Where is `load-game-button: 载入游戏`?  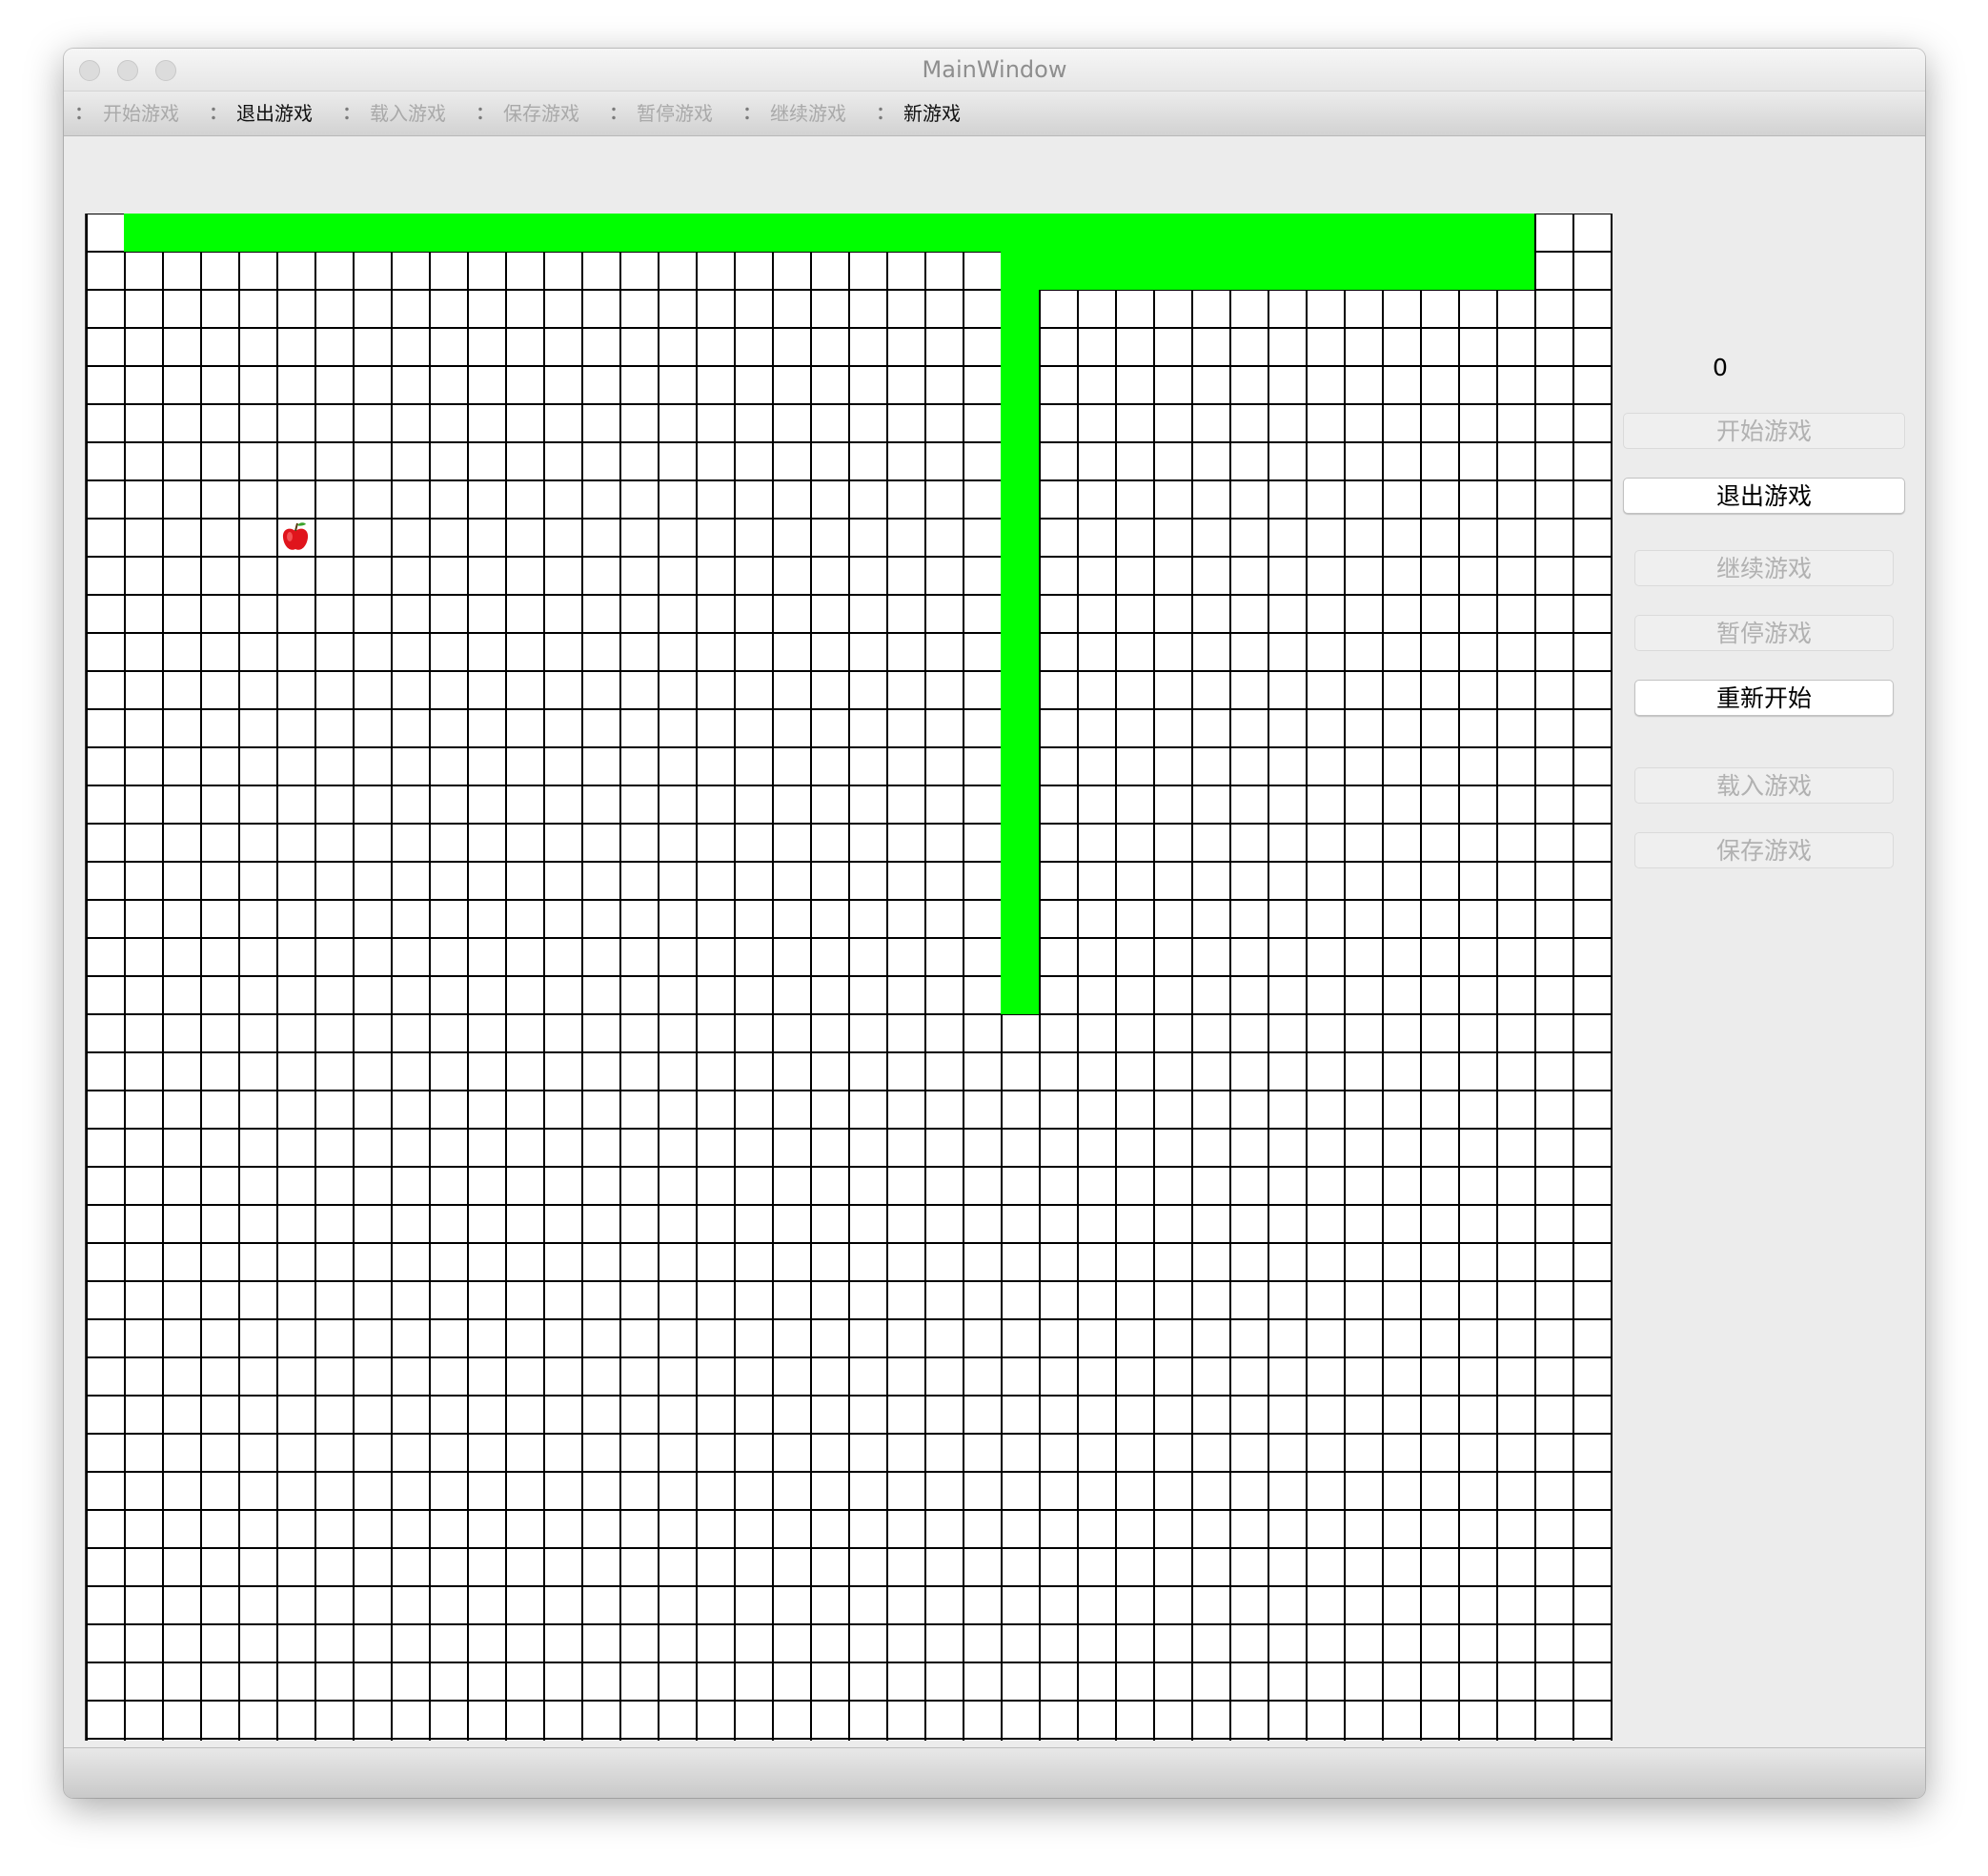
load-game-button: 载入游戏 is located at coordinates (1764, 785).